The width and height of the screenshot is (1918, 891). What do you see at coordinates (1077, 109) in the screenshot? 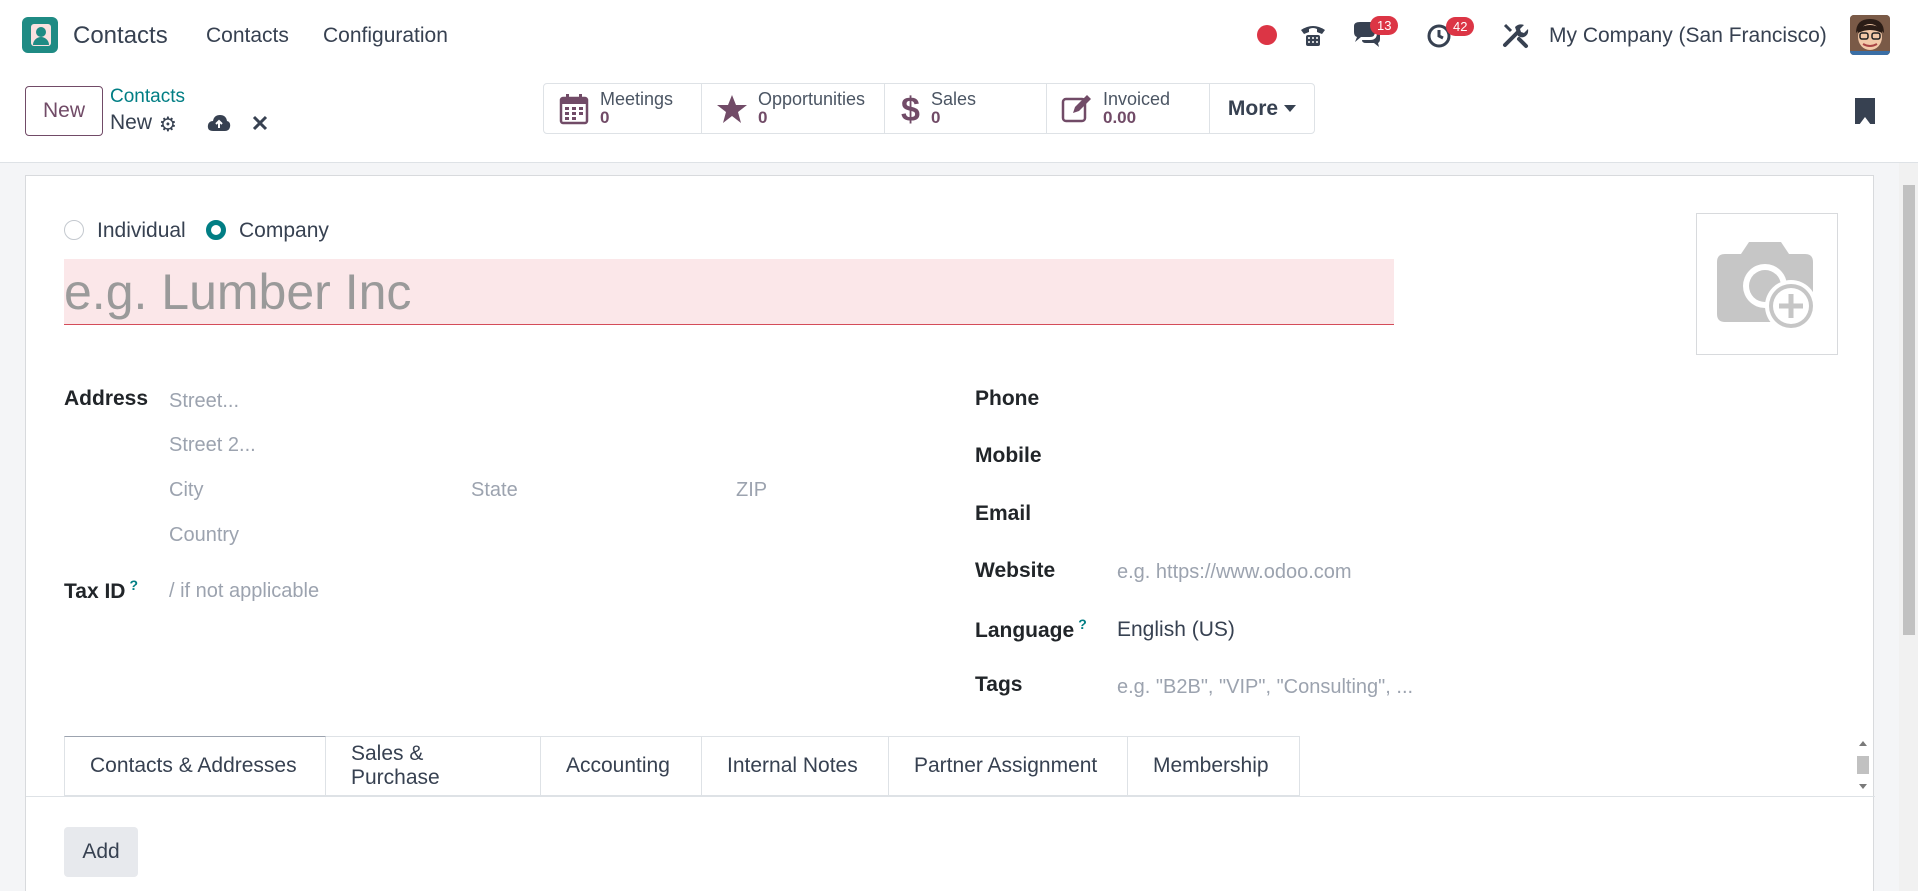
I see `edit-icon` at bounding box center [1077, 109].